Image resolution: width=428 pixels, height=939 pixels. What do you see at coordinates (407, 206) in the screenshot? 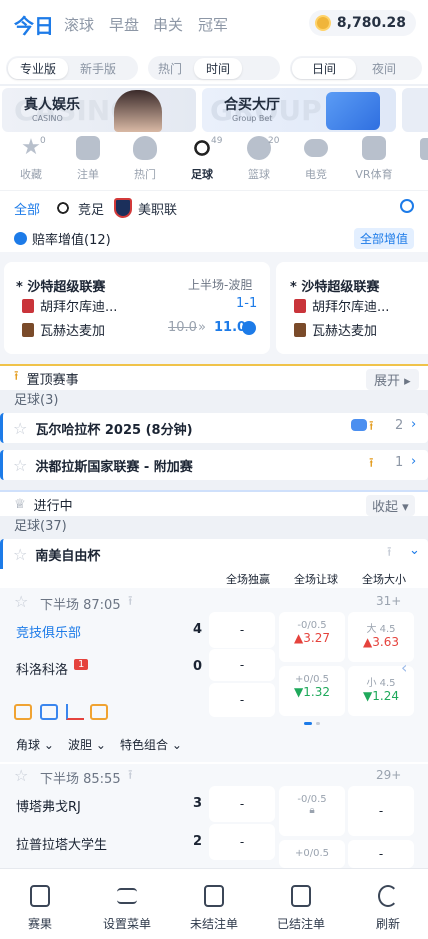
I see `search-icon` at bounding box center [407, 206].